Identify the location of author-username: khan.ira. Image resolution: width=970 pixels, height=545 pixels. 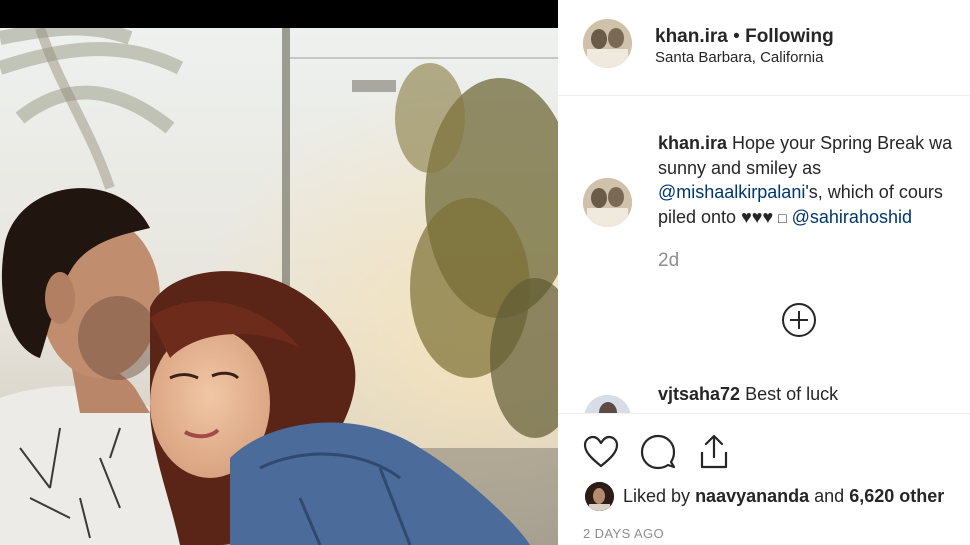
(691, 36).